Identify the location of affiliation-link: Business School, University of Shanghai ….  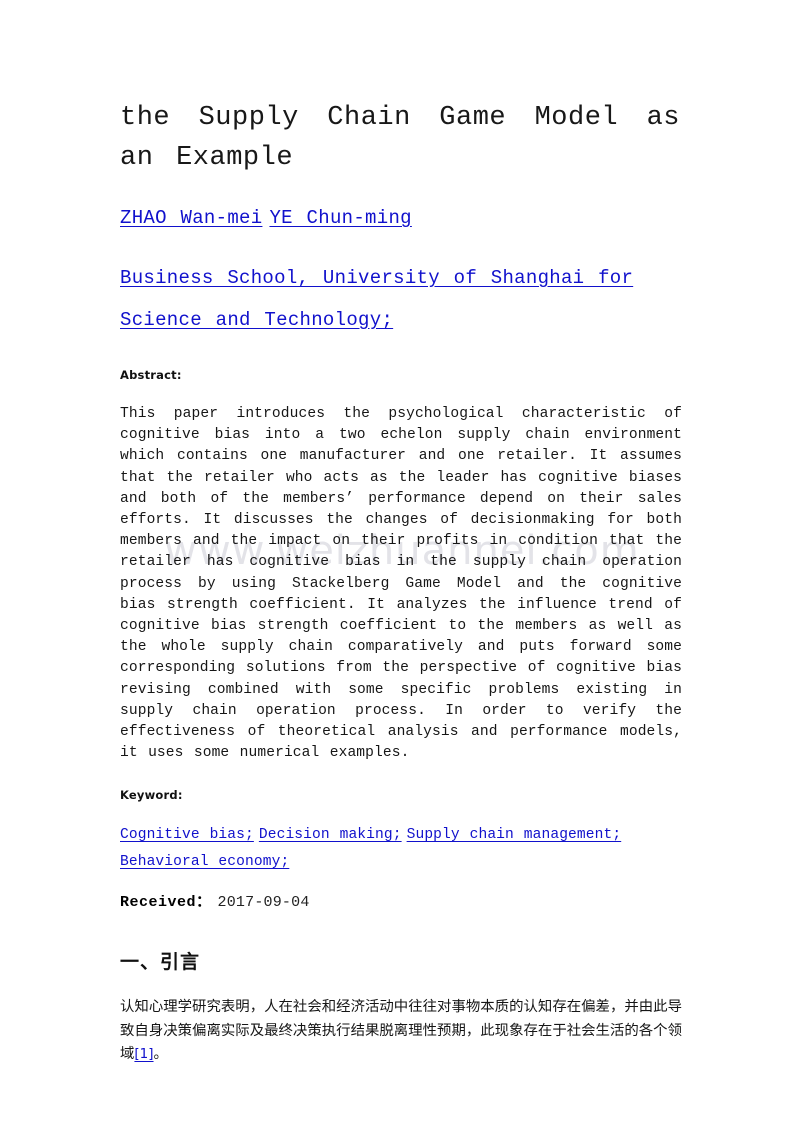
(376, 299).